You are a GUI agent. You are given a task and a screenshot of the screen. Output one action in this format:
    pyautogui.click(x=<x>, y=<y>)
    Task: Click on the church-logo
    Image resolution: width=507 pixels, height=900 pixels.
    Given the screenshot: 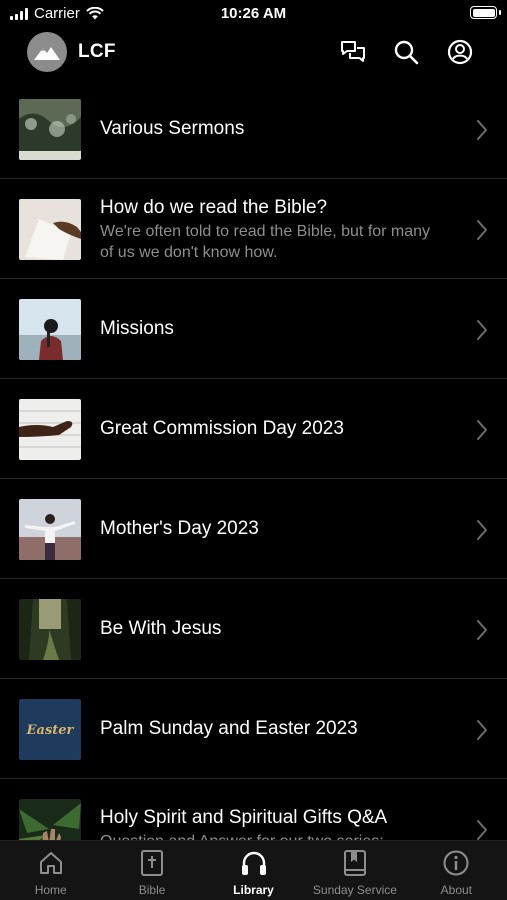 What is the action you would take?
    pyautogui.click(x=47, y=52)
    